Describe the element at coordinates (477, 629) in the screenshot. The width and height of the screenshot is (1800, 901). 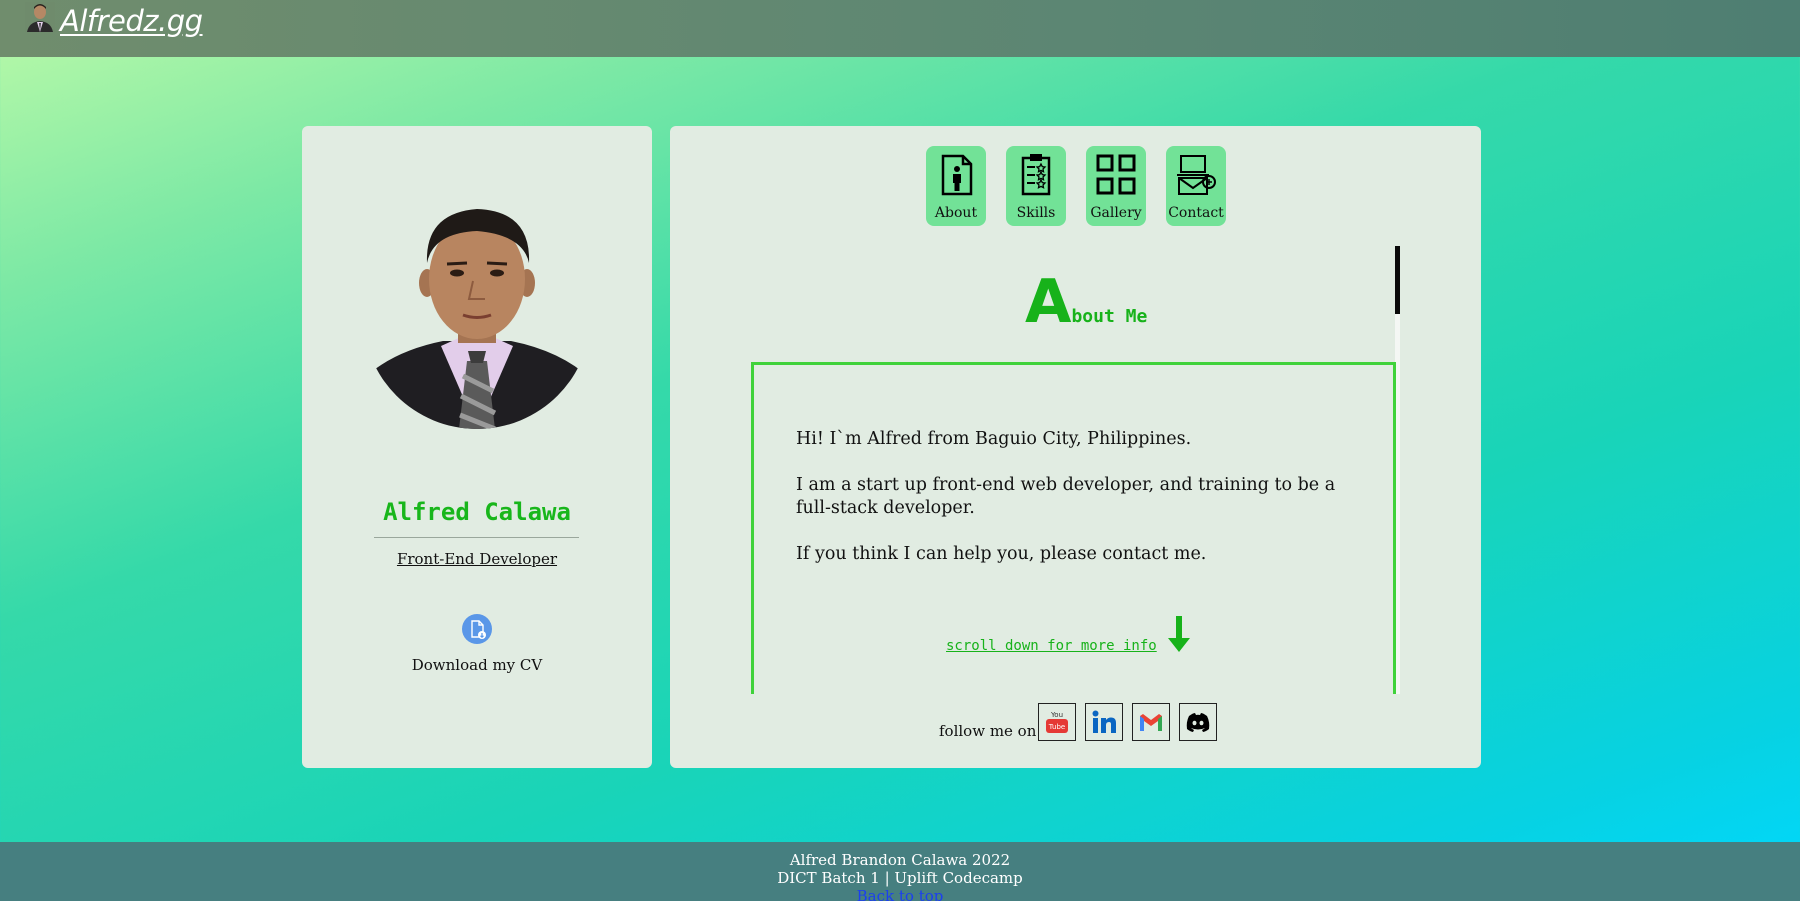
I see `download-file-icon` at that location.